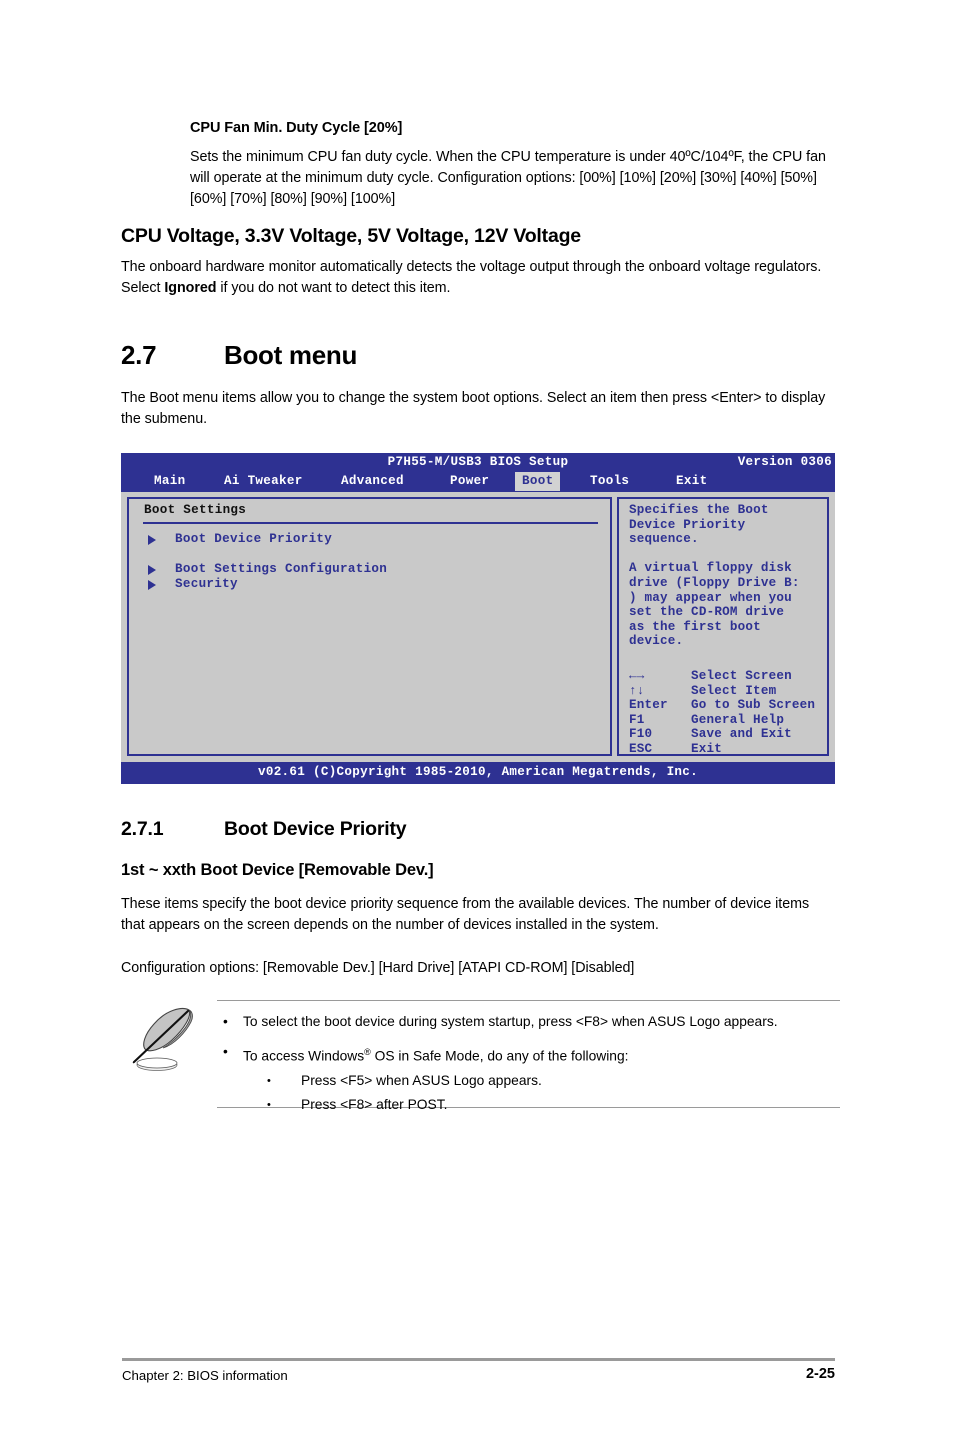  I want to click on quill-pen-icon, so click(162, 1039).